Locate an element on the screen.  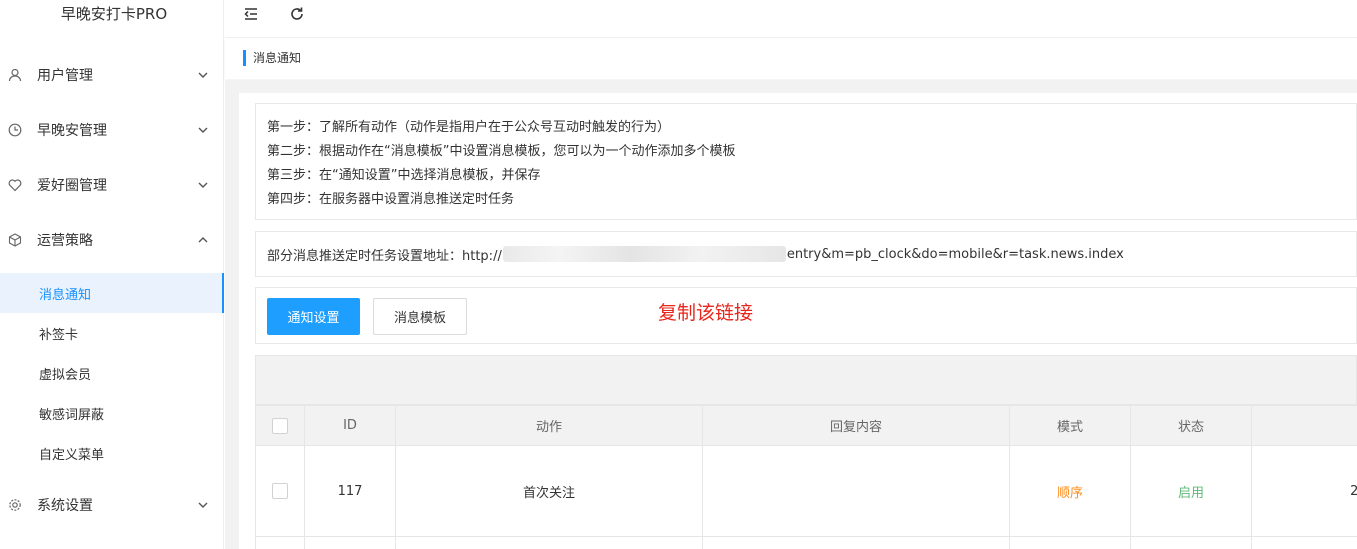
menu-hobby-circle: 爱好圈管理 is located at coordinates (112, 185).